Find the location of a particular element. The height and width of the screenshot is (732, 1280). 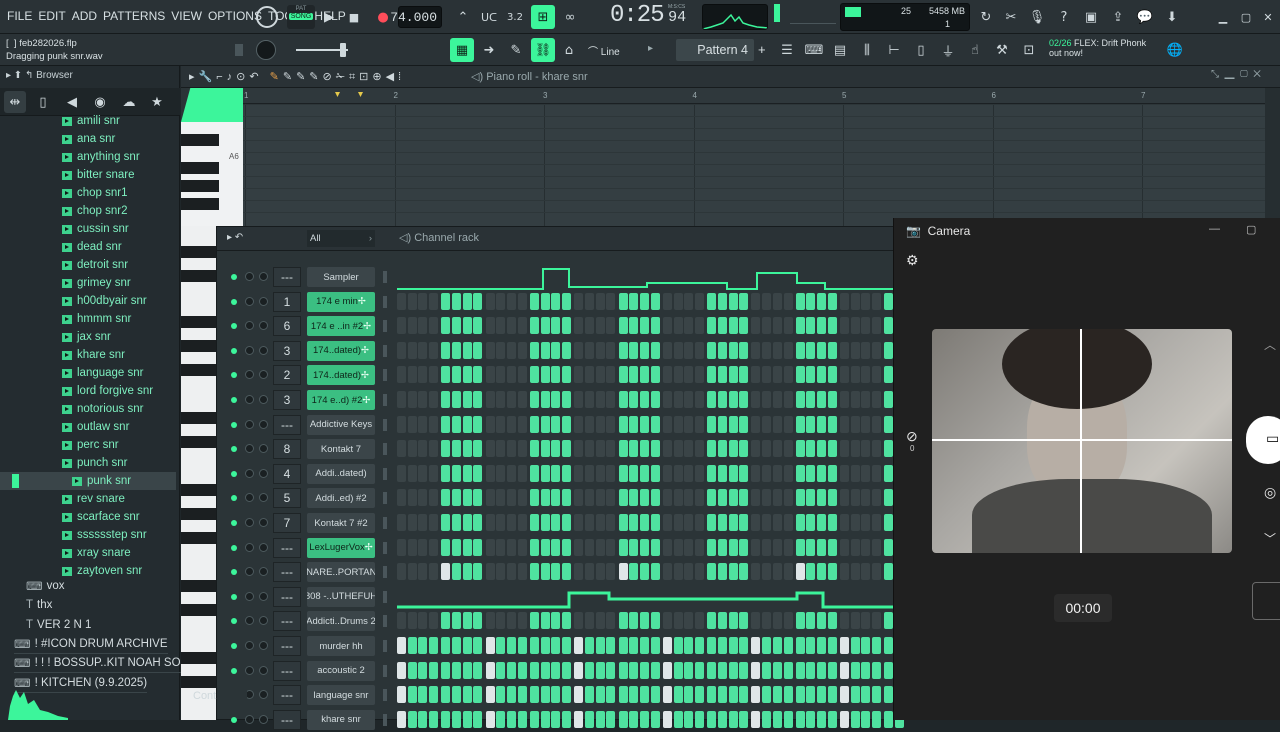

snap-selector: ⌒ Line is located at coordinates (604, 50).